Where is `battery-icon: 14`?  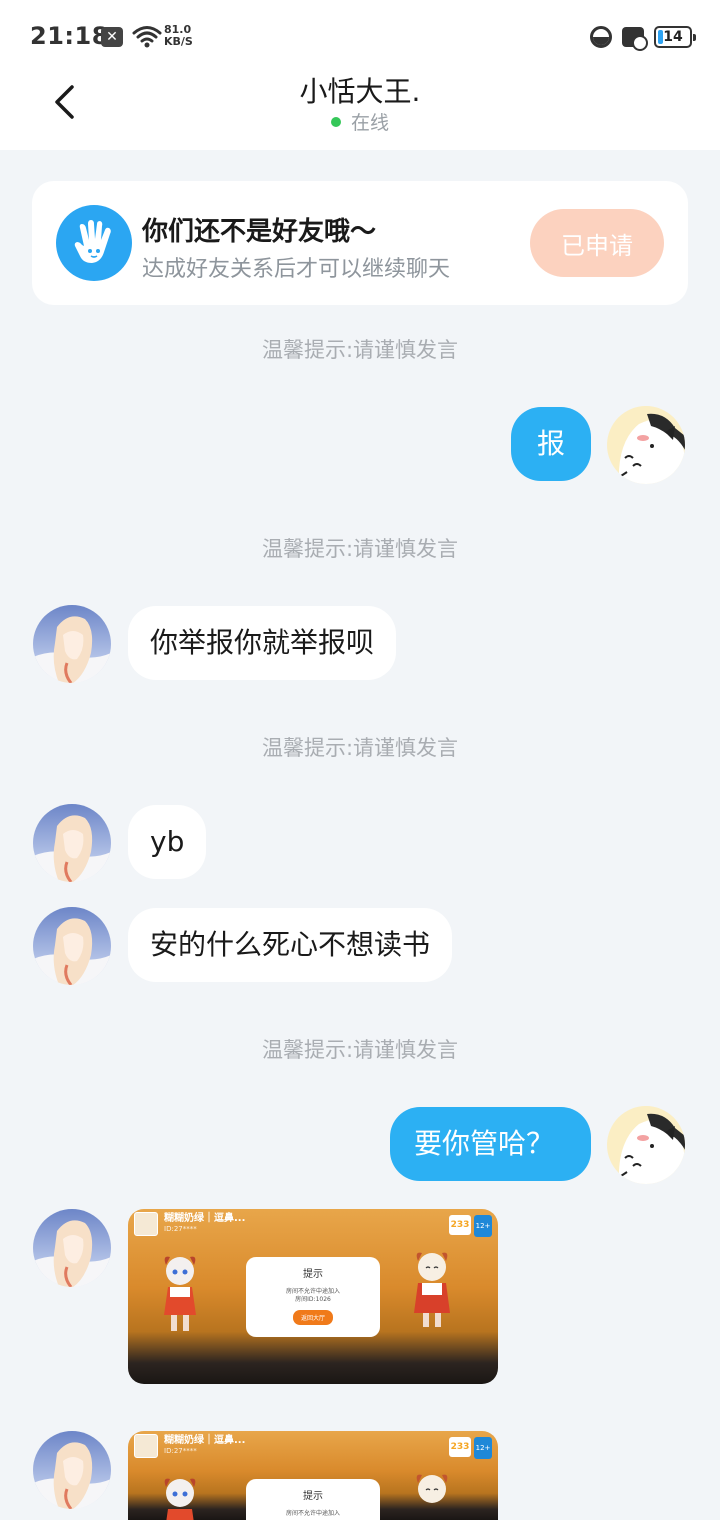 battery-icon: 14 is located at coordinates (675, 37).